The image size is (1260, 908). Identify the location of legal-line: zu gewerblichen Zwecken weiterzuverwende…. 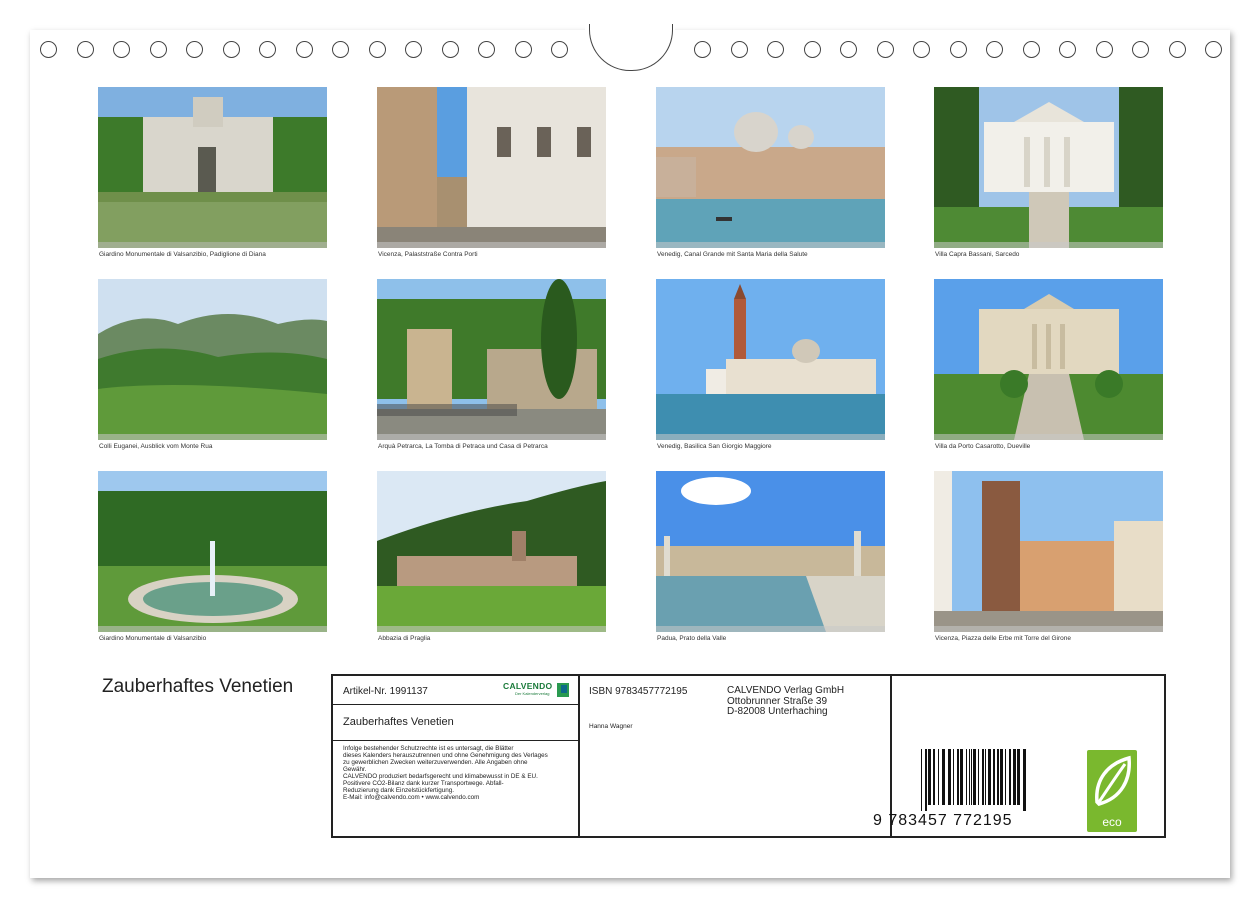
(435, 762).